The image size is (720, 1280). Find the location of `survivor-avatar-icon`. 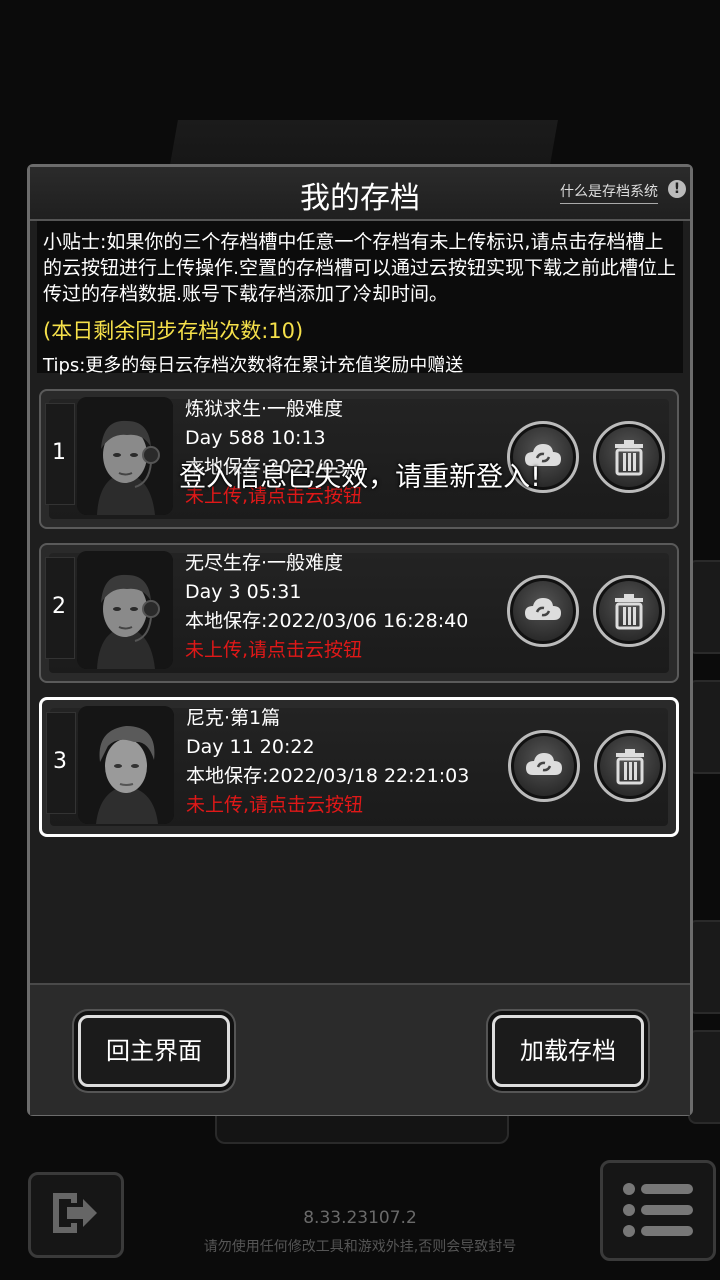

survivor-avatar-icon is located at coordinates (125, 610).